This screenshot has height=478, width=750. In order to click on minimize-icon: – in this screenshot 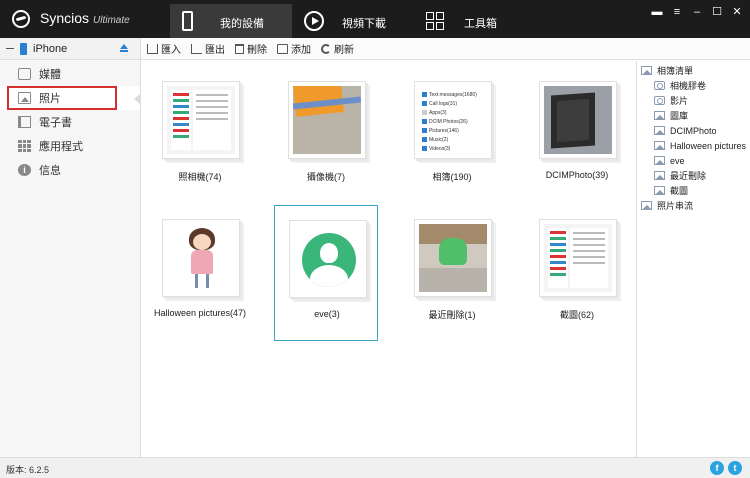, I will do `click(697, 12)`.